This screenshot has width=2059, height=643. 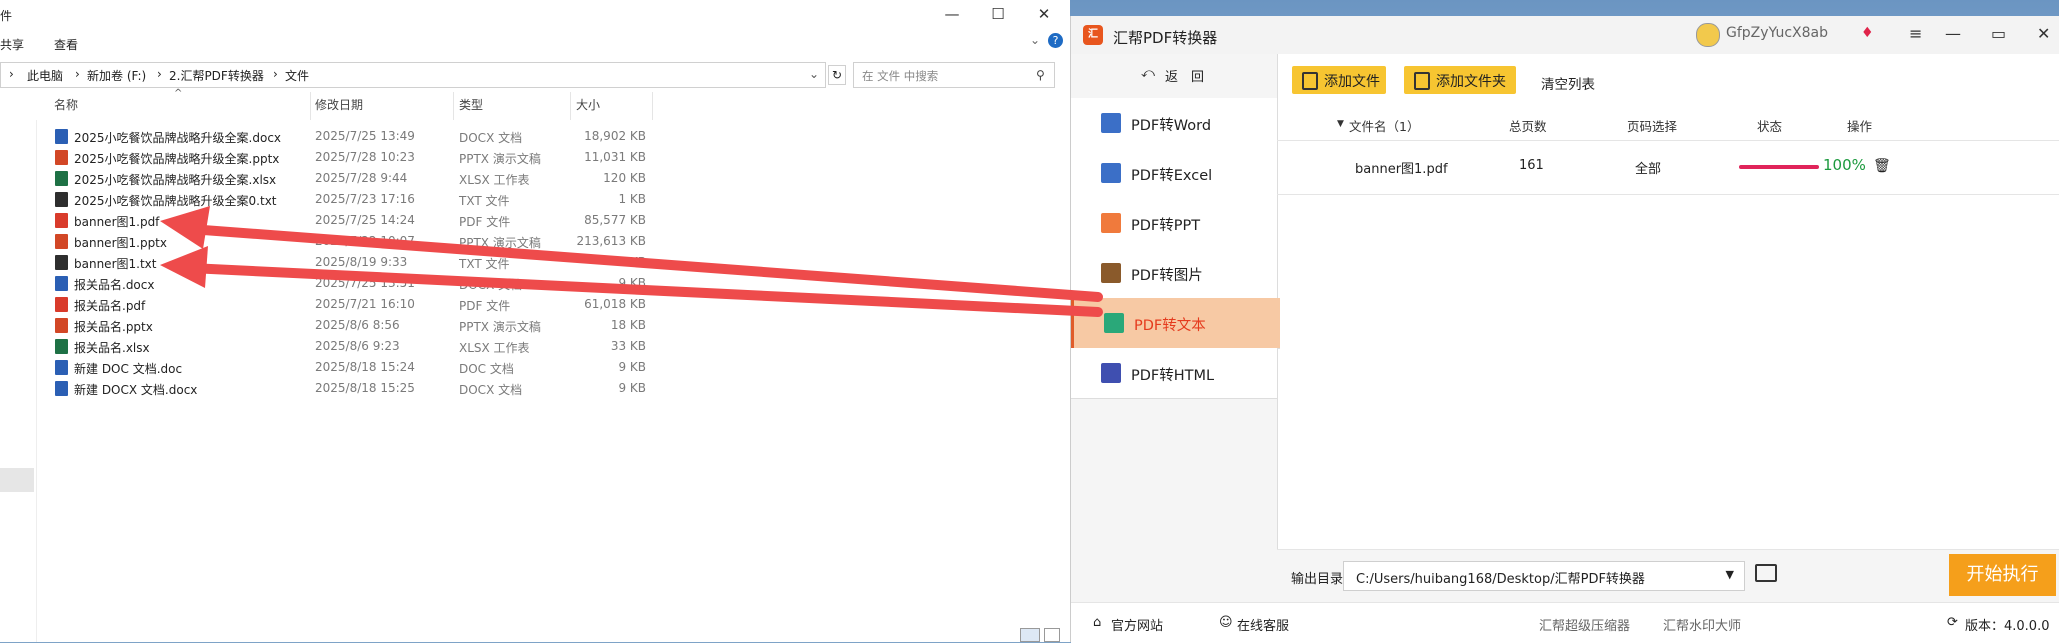 I want to click on refresh-icon: ↻, so click(x=837, y=75).